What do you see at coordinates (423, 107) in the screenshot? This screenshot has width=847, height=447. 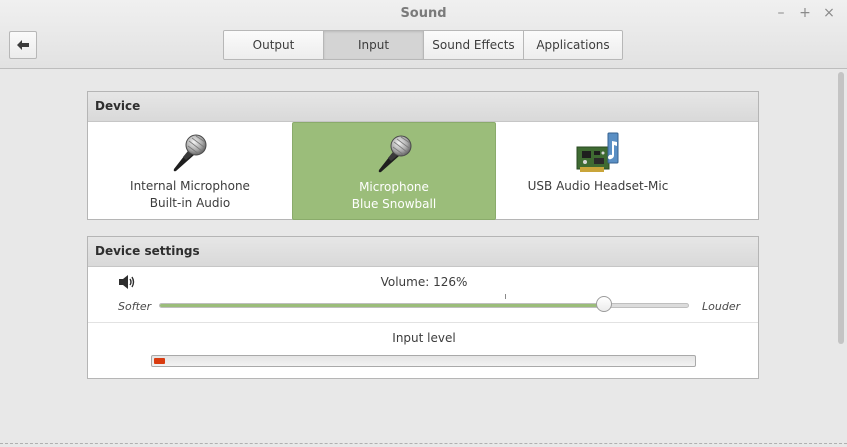 I see `device-section-title: Device` at bounding box center [423, 107].